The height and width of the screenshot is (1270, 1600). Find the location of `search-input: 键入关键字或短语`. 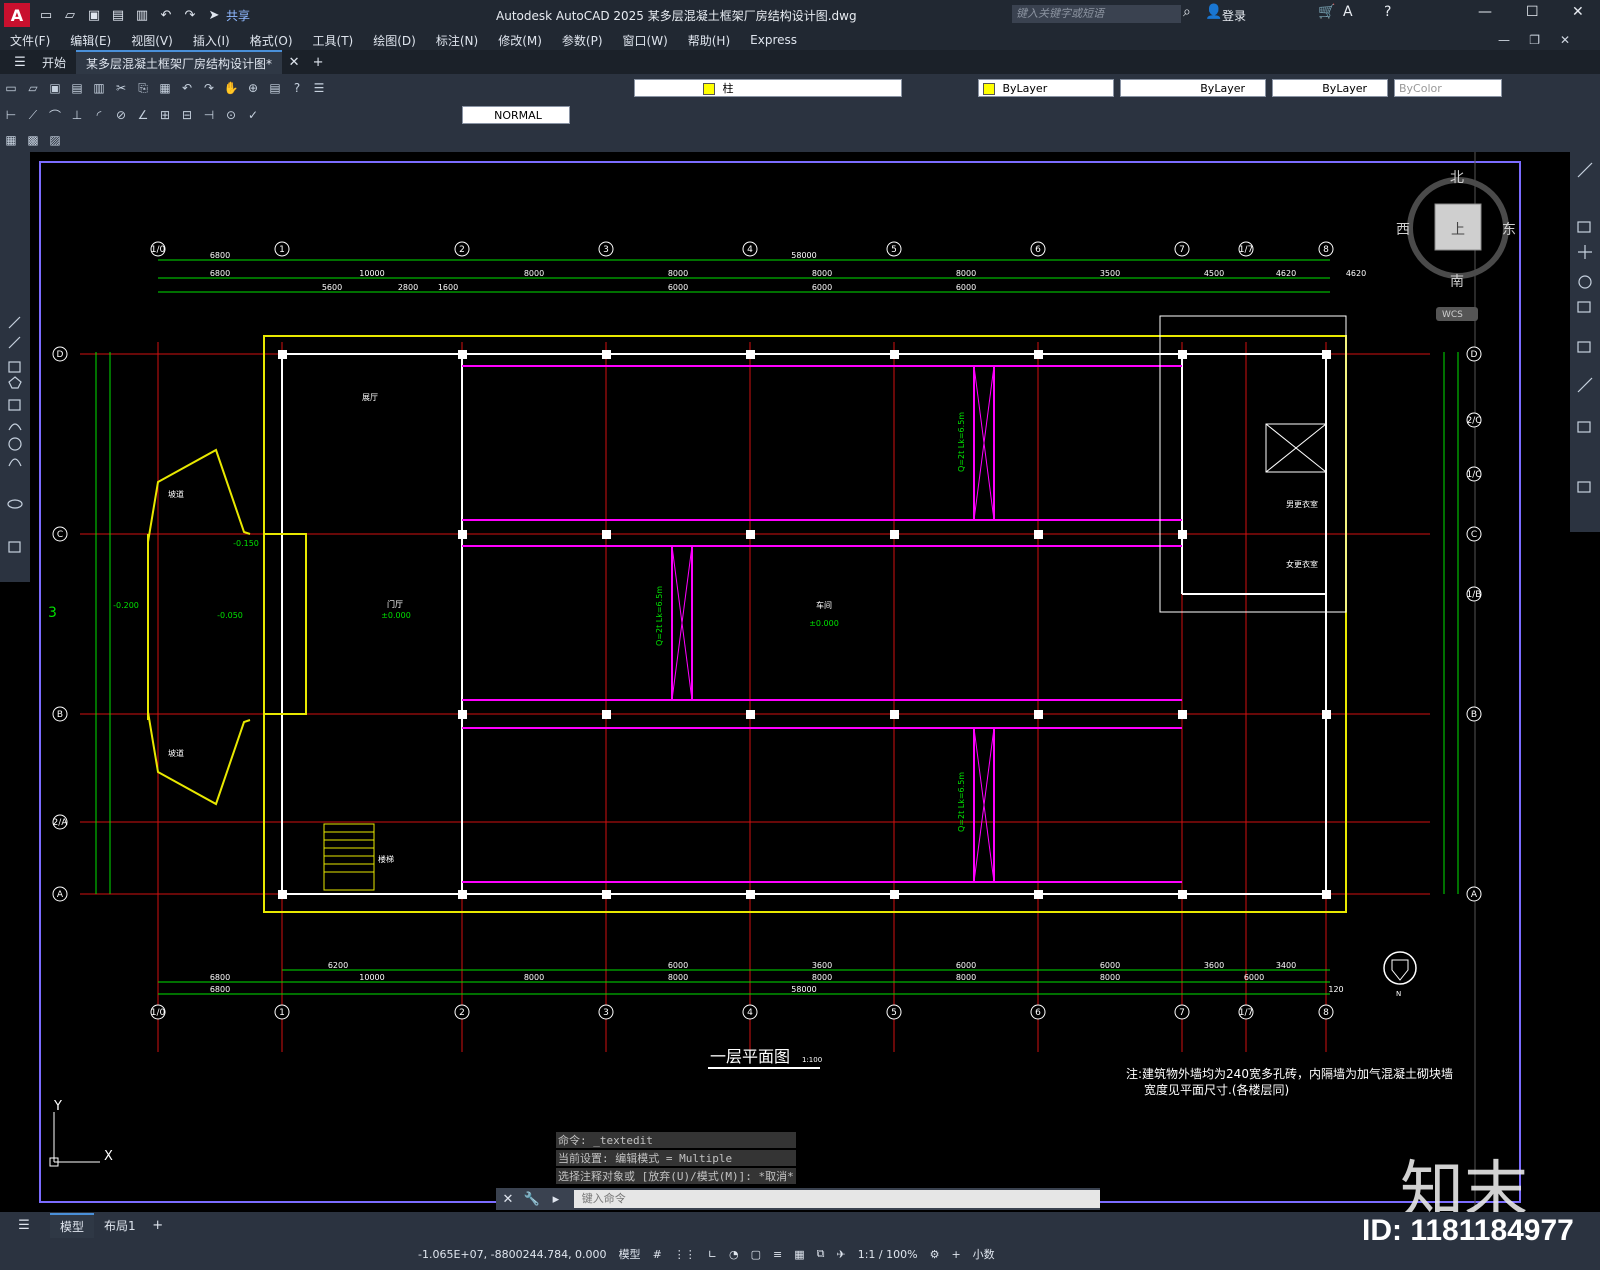

search-input: 键入关键字或短语 is located at coordinates (1096, 14).